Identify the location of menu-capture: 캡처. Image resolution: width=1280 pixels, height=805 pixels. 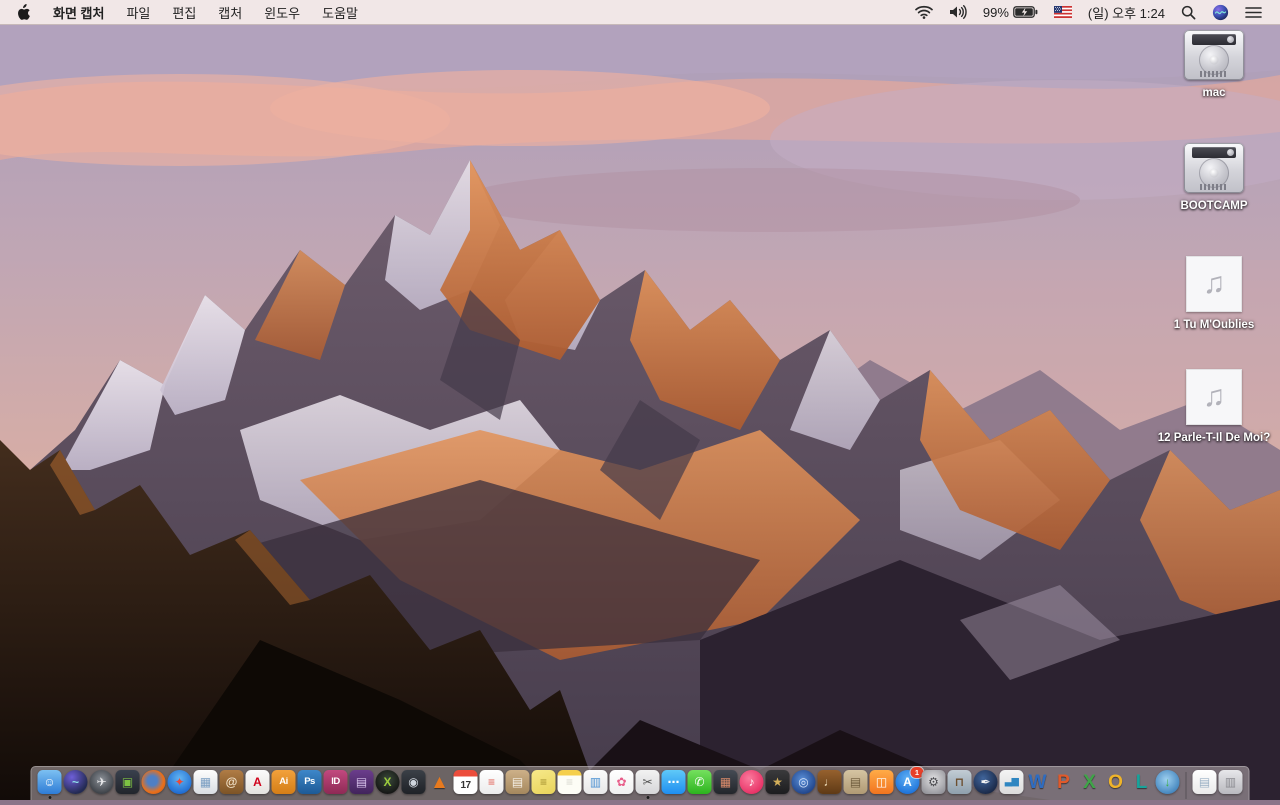
(230, 12).